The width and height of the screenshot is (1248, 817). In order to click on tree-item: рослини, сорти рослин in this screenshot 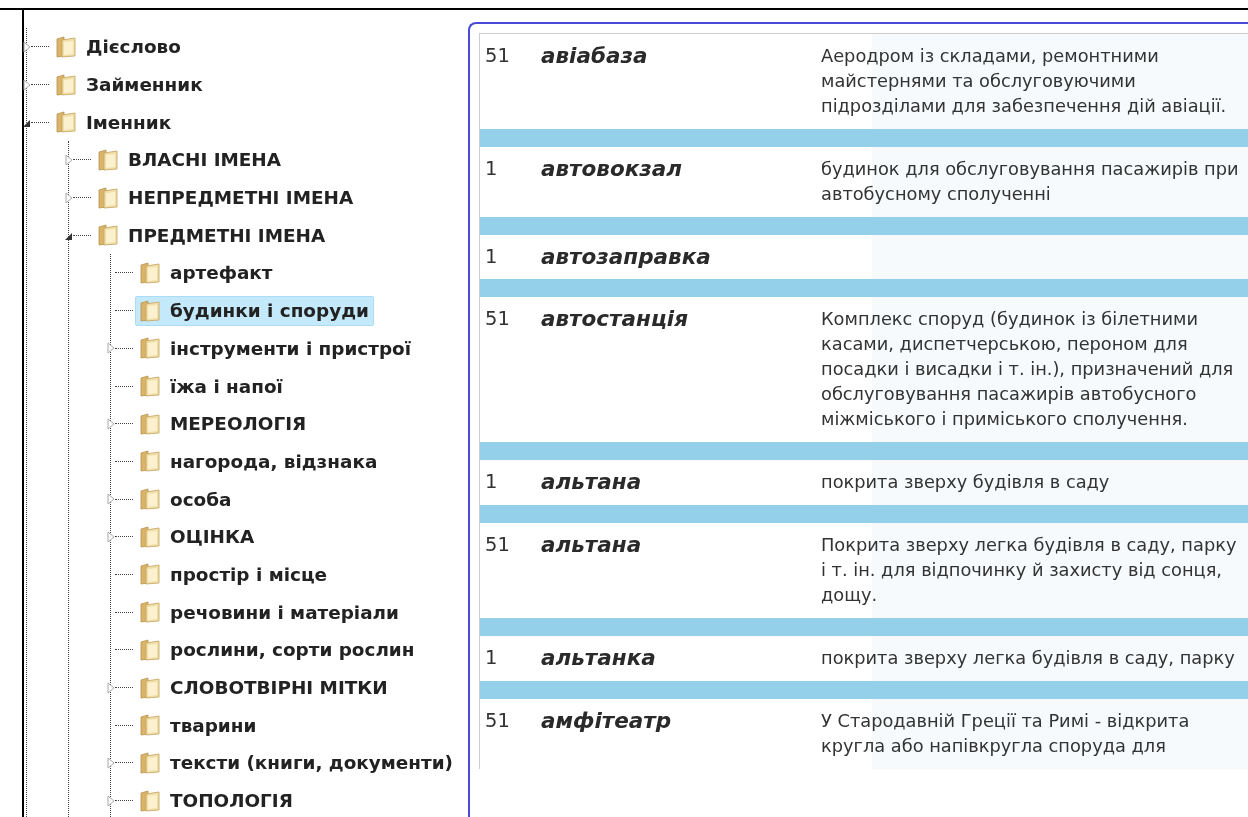, I will do `click(277, 649)`.